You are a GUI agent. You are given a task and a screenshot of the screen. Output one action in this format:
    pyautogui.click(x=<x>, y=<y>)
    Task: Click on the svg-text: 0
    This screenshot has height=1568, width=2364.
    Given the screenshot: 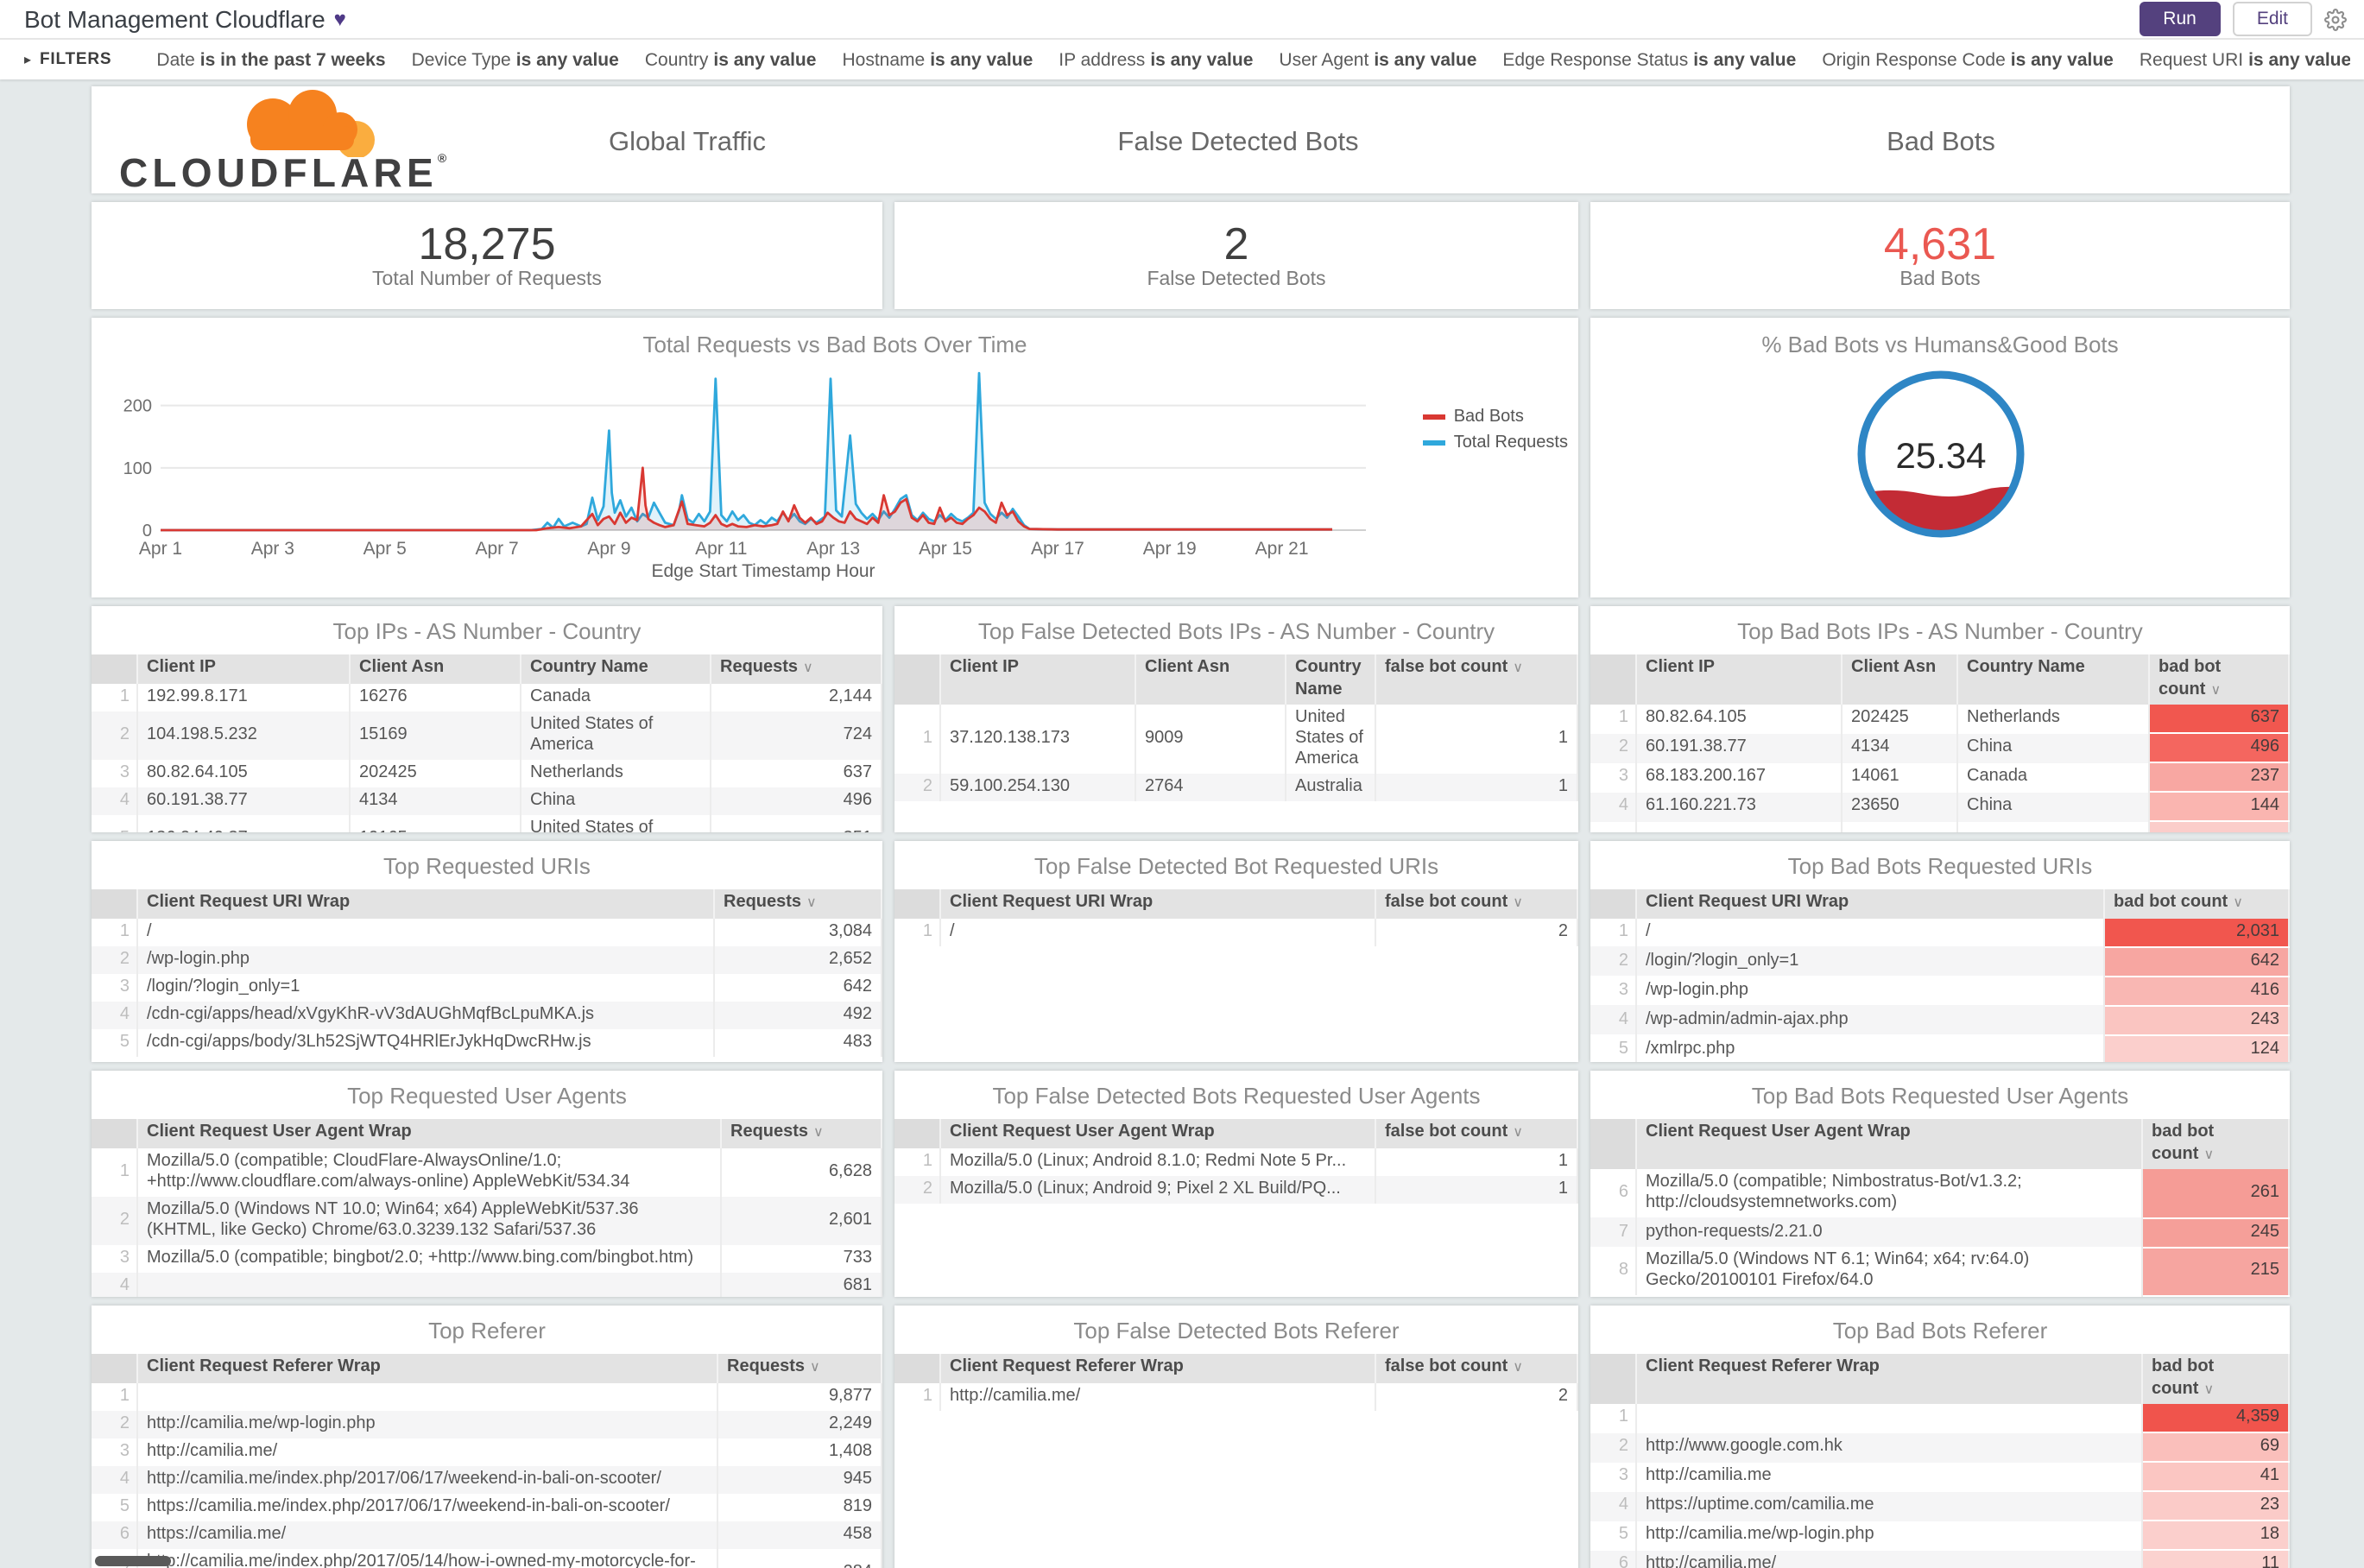 What is the action you would take?
    pyautogui.click(x=147, y=531)
    